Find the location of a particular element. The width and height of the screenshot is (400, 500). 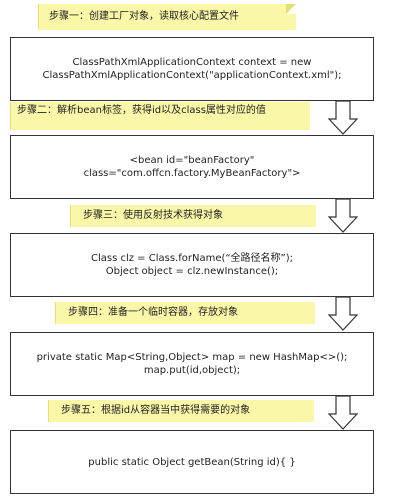

step3-note: 步骤三：使用反射技术获得对象 is located at coordinates (193, 216).